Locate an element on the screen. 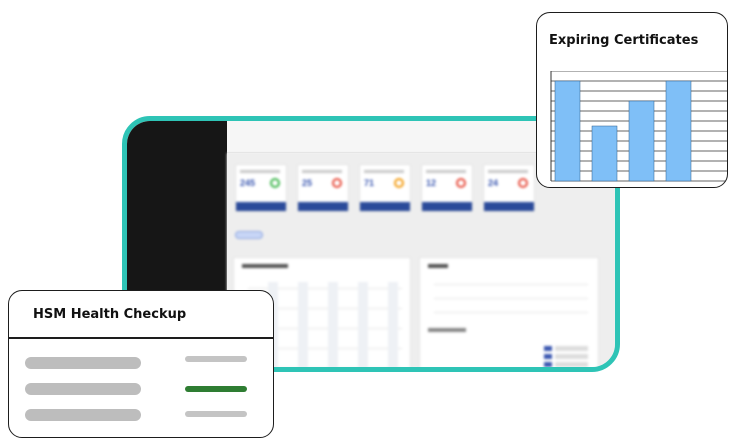 Image resolution: width=730 pixels, height=440 pixels. panel-subtitle is located at coordinates (447, 330).